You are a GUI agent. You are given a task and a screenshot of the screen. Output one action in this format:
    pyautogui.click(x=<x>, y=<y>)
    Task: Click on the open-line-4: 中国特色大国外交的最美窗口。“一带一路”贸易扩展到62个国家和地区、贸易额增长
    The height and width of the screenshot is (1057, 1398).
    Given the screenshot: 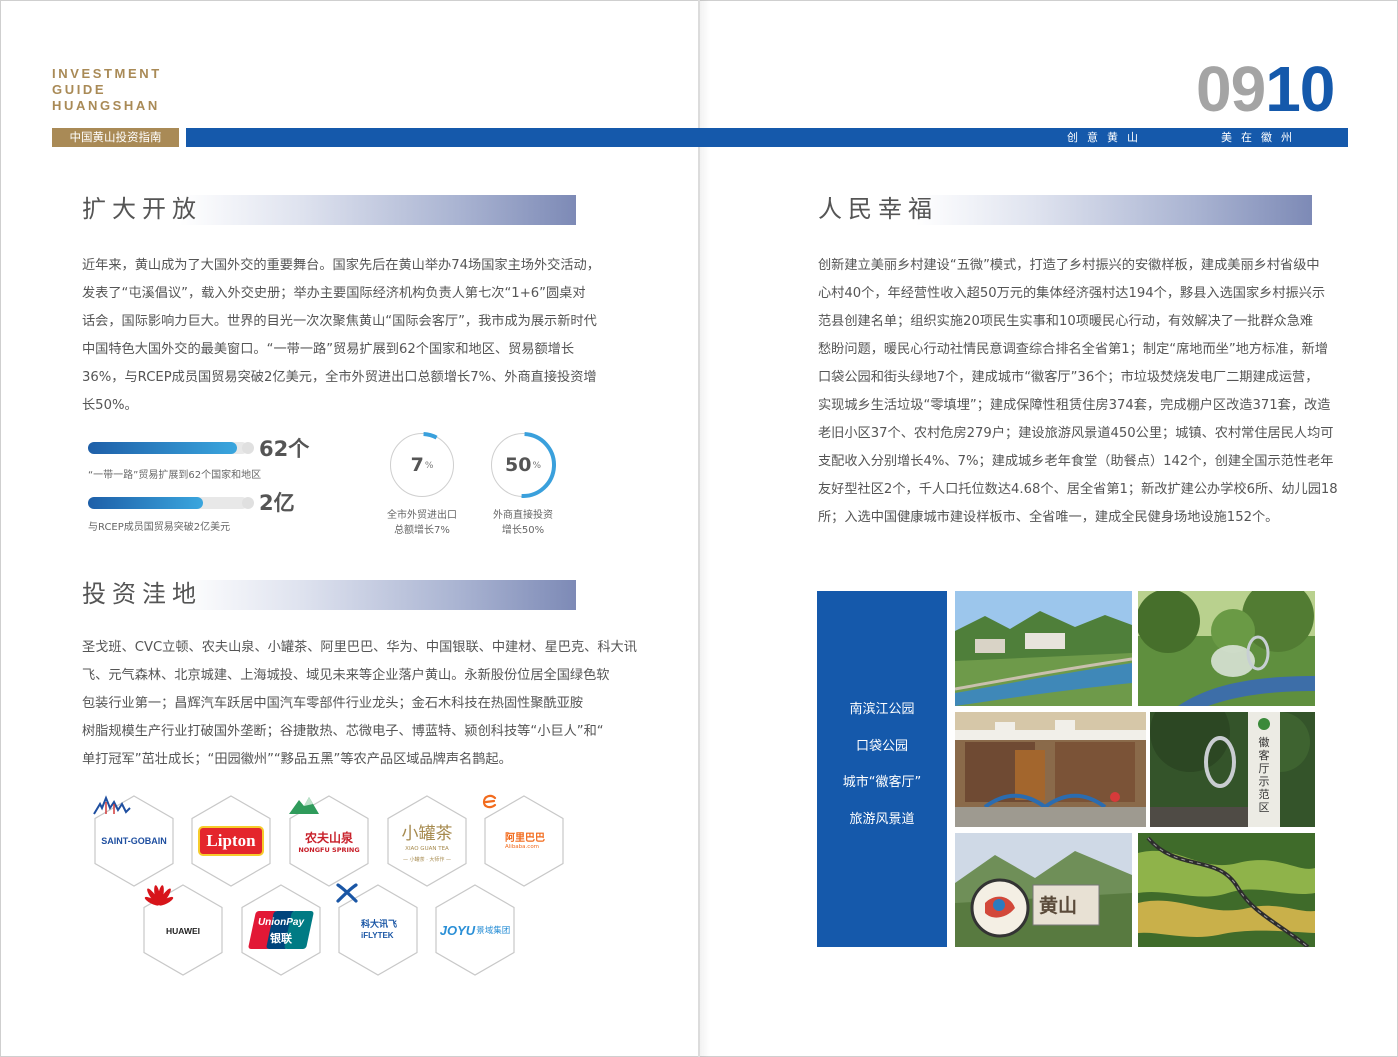 What is the action you would take?
    pyautogui.click(x=328, y=349)
    